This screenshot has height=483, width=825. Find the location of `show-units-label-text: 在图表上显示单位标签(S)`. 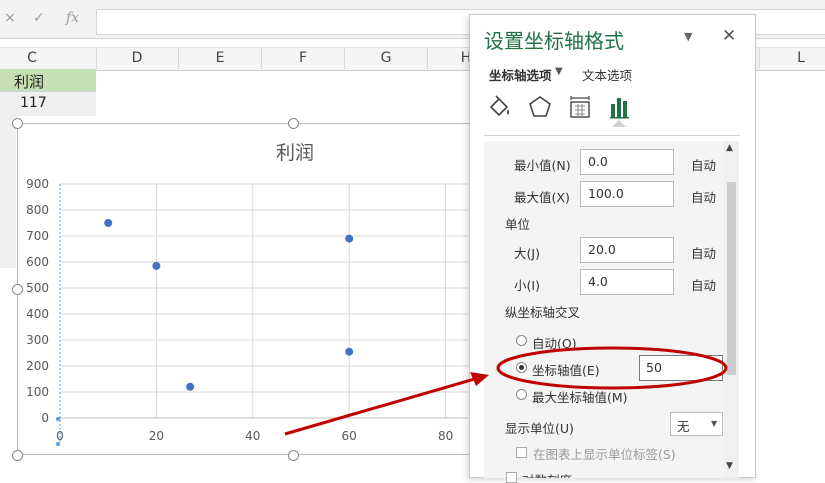

show-units-label-text: 在图表上显示单位标签(S) is located at coordinates (604, 453).